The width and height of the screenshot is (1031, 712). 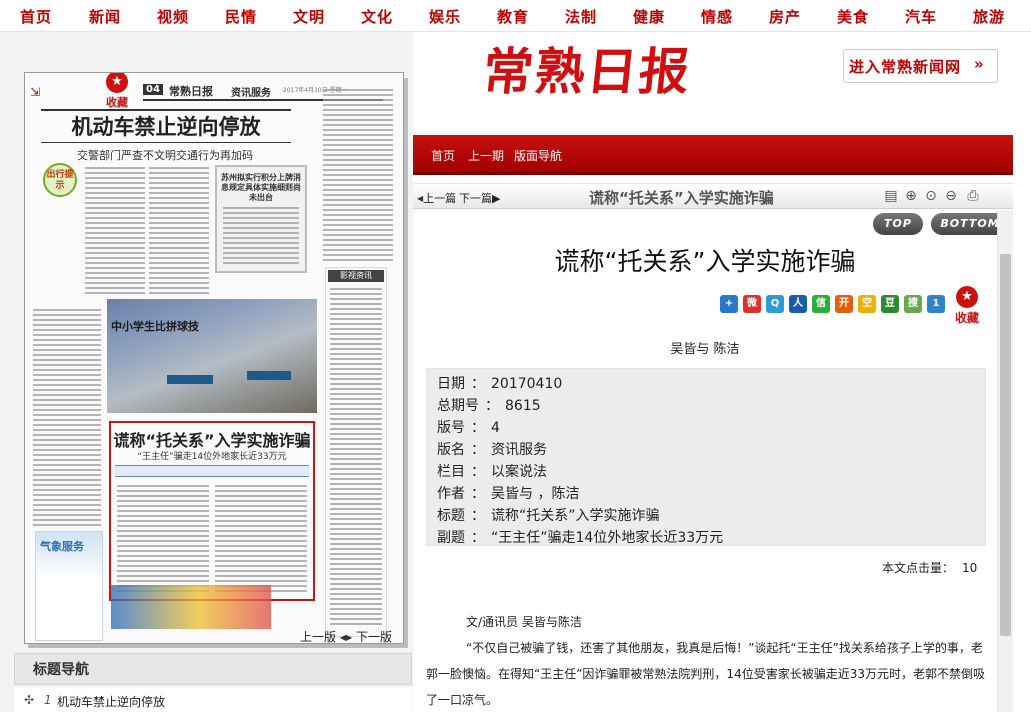 What do you see at coordinates (269, 375) in the screenshot?
I see `pingpong-table-shape` at bounding box center [269, 375].